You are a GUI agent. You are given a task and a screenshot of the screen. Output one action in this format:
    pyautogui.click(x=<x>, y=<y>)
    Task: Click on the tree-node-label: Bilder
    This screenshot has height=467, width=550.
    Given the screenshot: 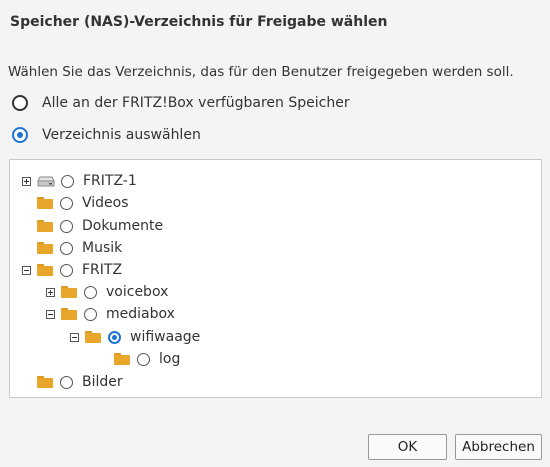 What is the action you would take?
    pyautogui.click(x=102, y=382)
    